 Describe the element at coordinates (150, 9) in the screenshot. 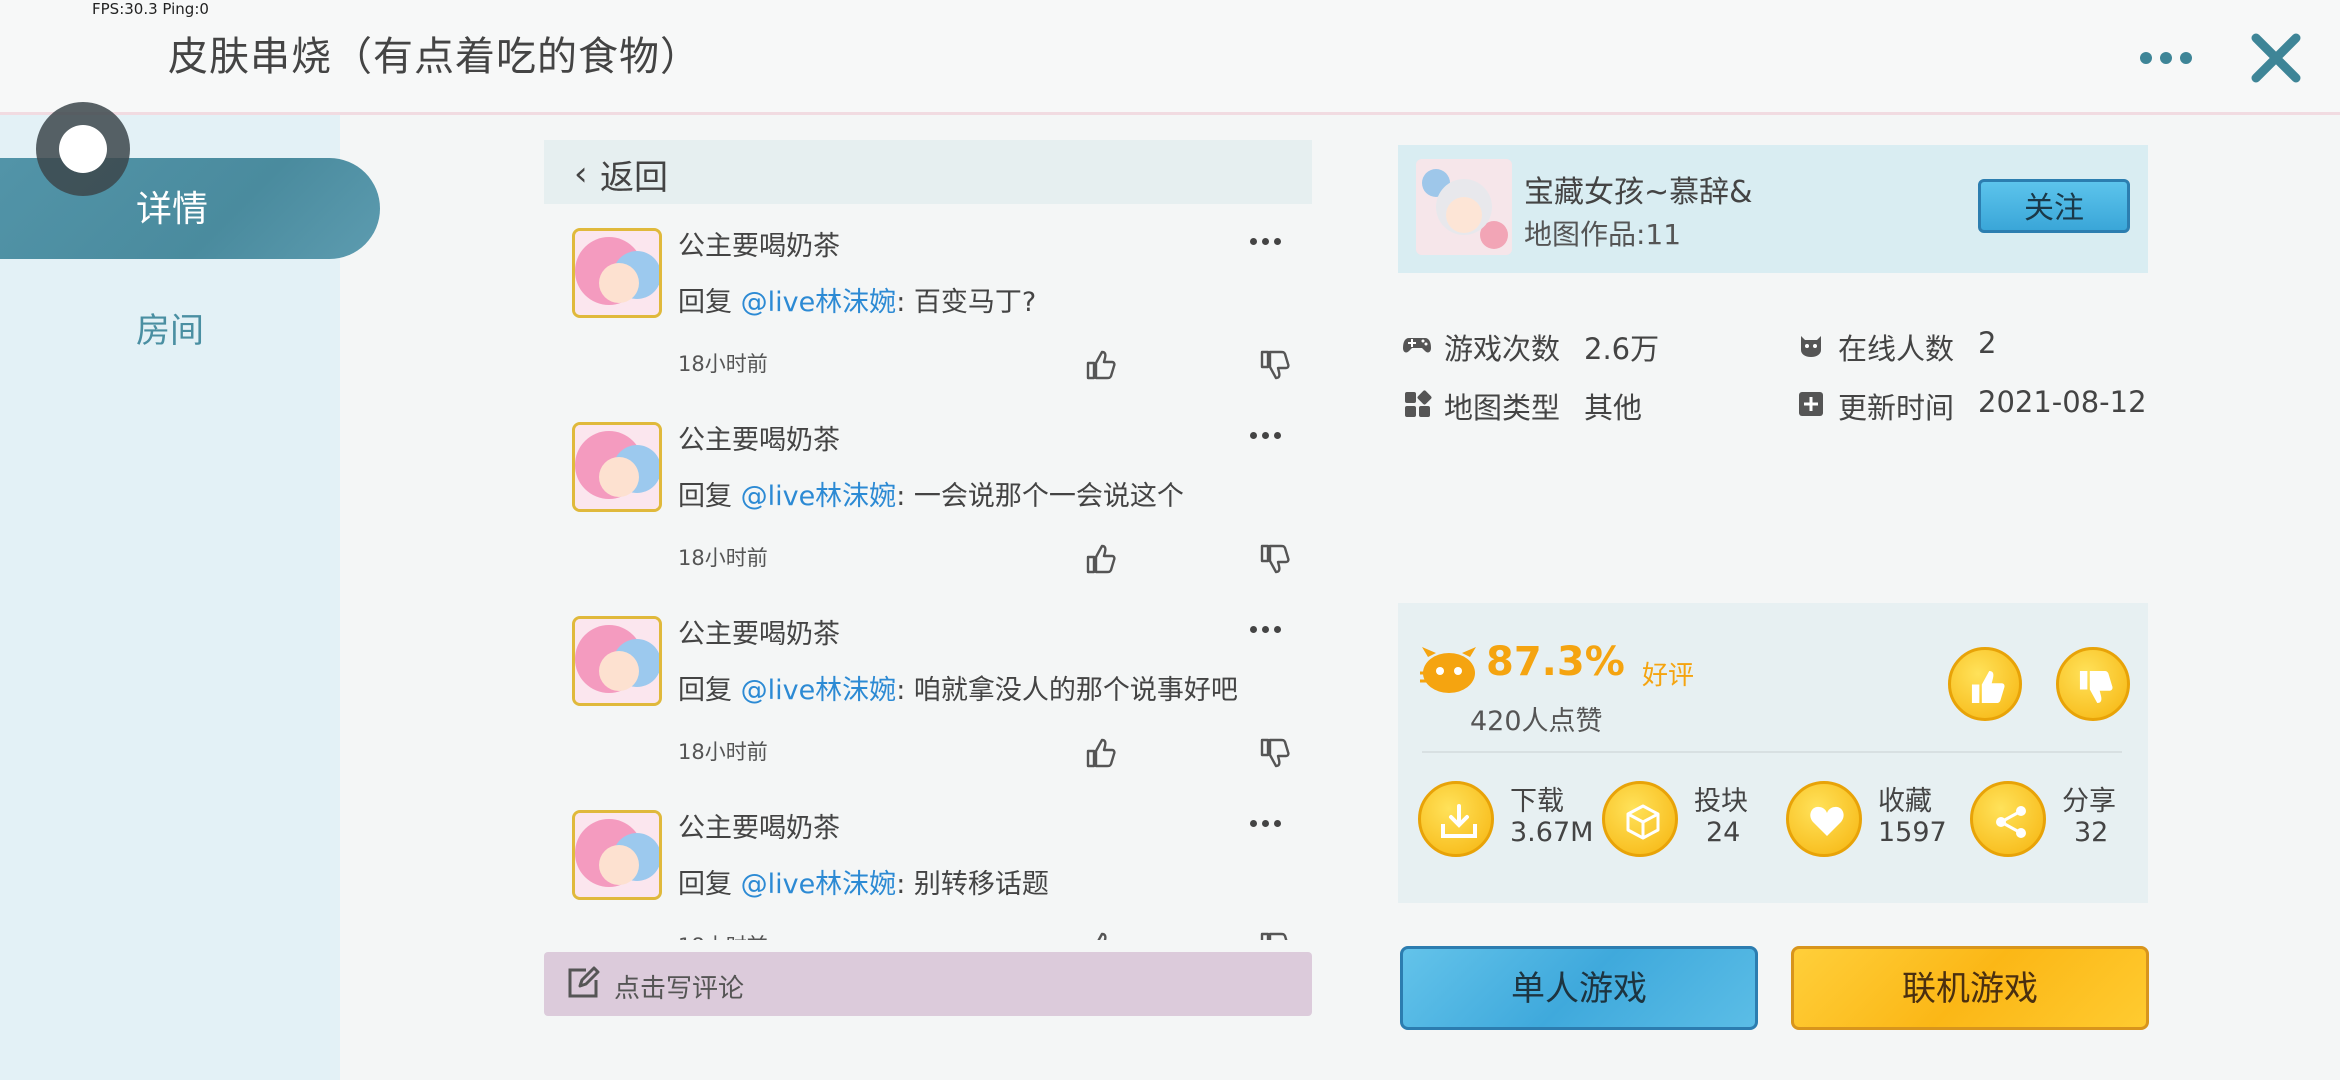

I see `fps-readout: FPS:30.3 Ping:0` at that location.